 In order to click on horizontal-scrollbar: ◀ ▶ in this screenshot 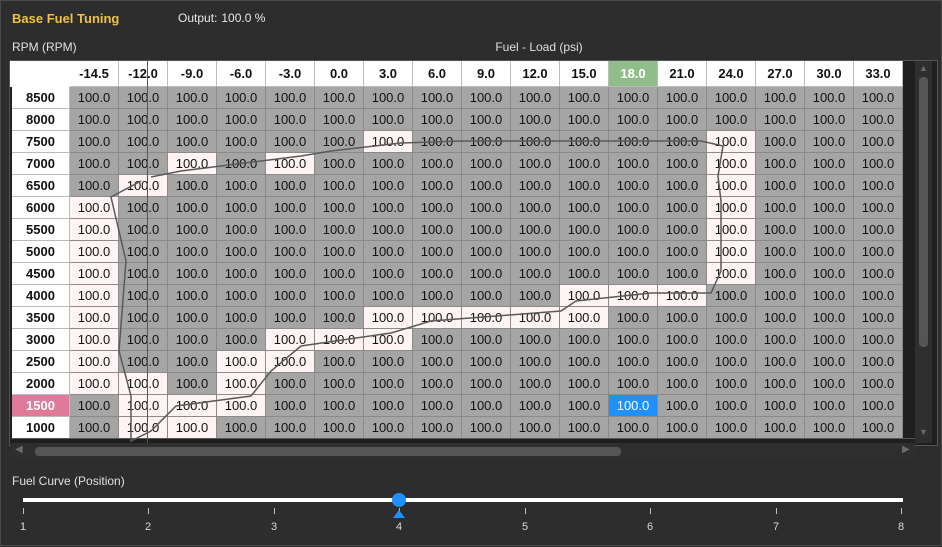, I will do `click(463, 451)`.